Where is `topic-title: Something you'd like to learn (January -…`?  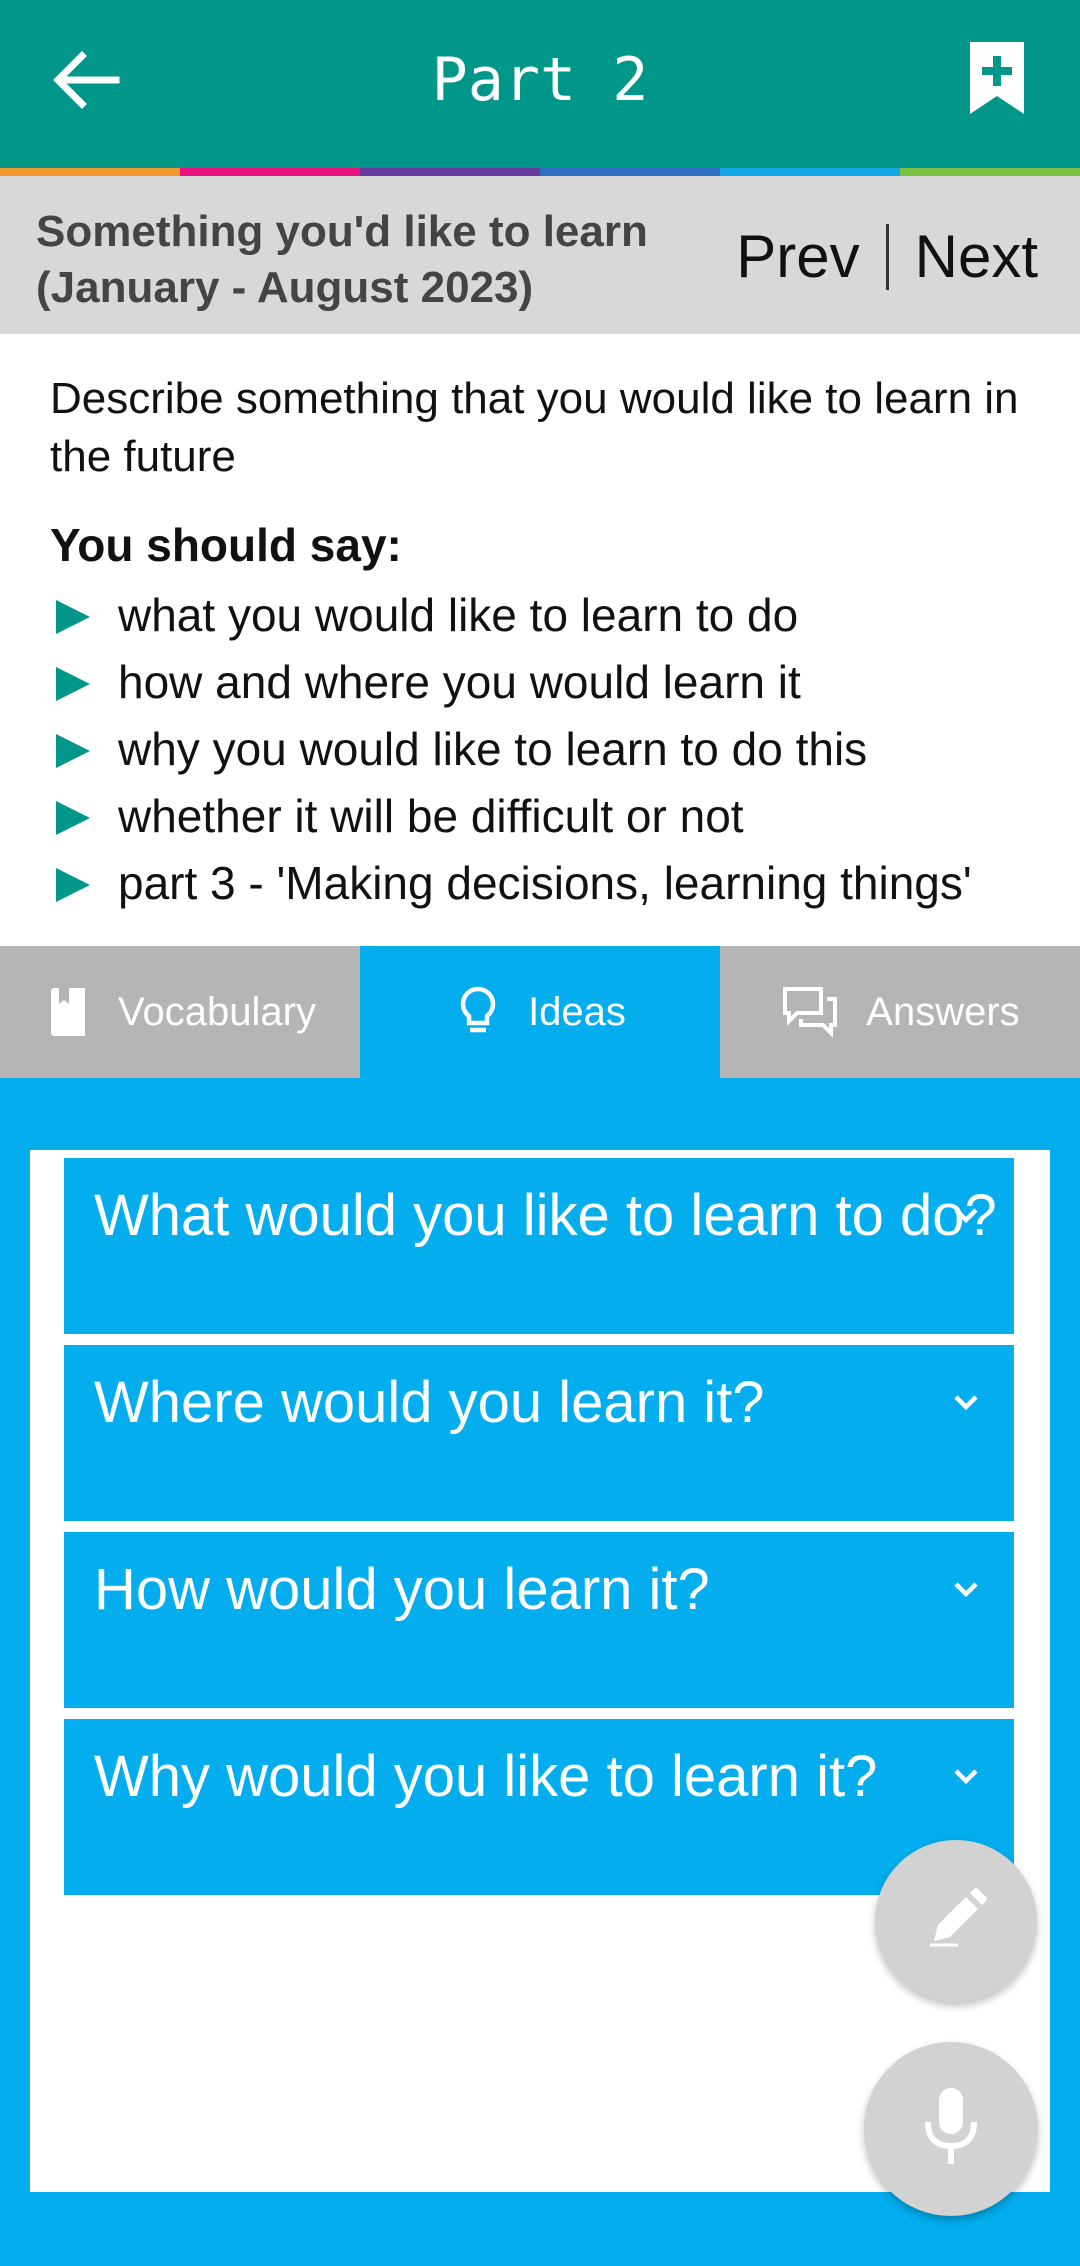 topic-title: Something you'd like to learn (January -… is located at coordinates (366, 260).